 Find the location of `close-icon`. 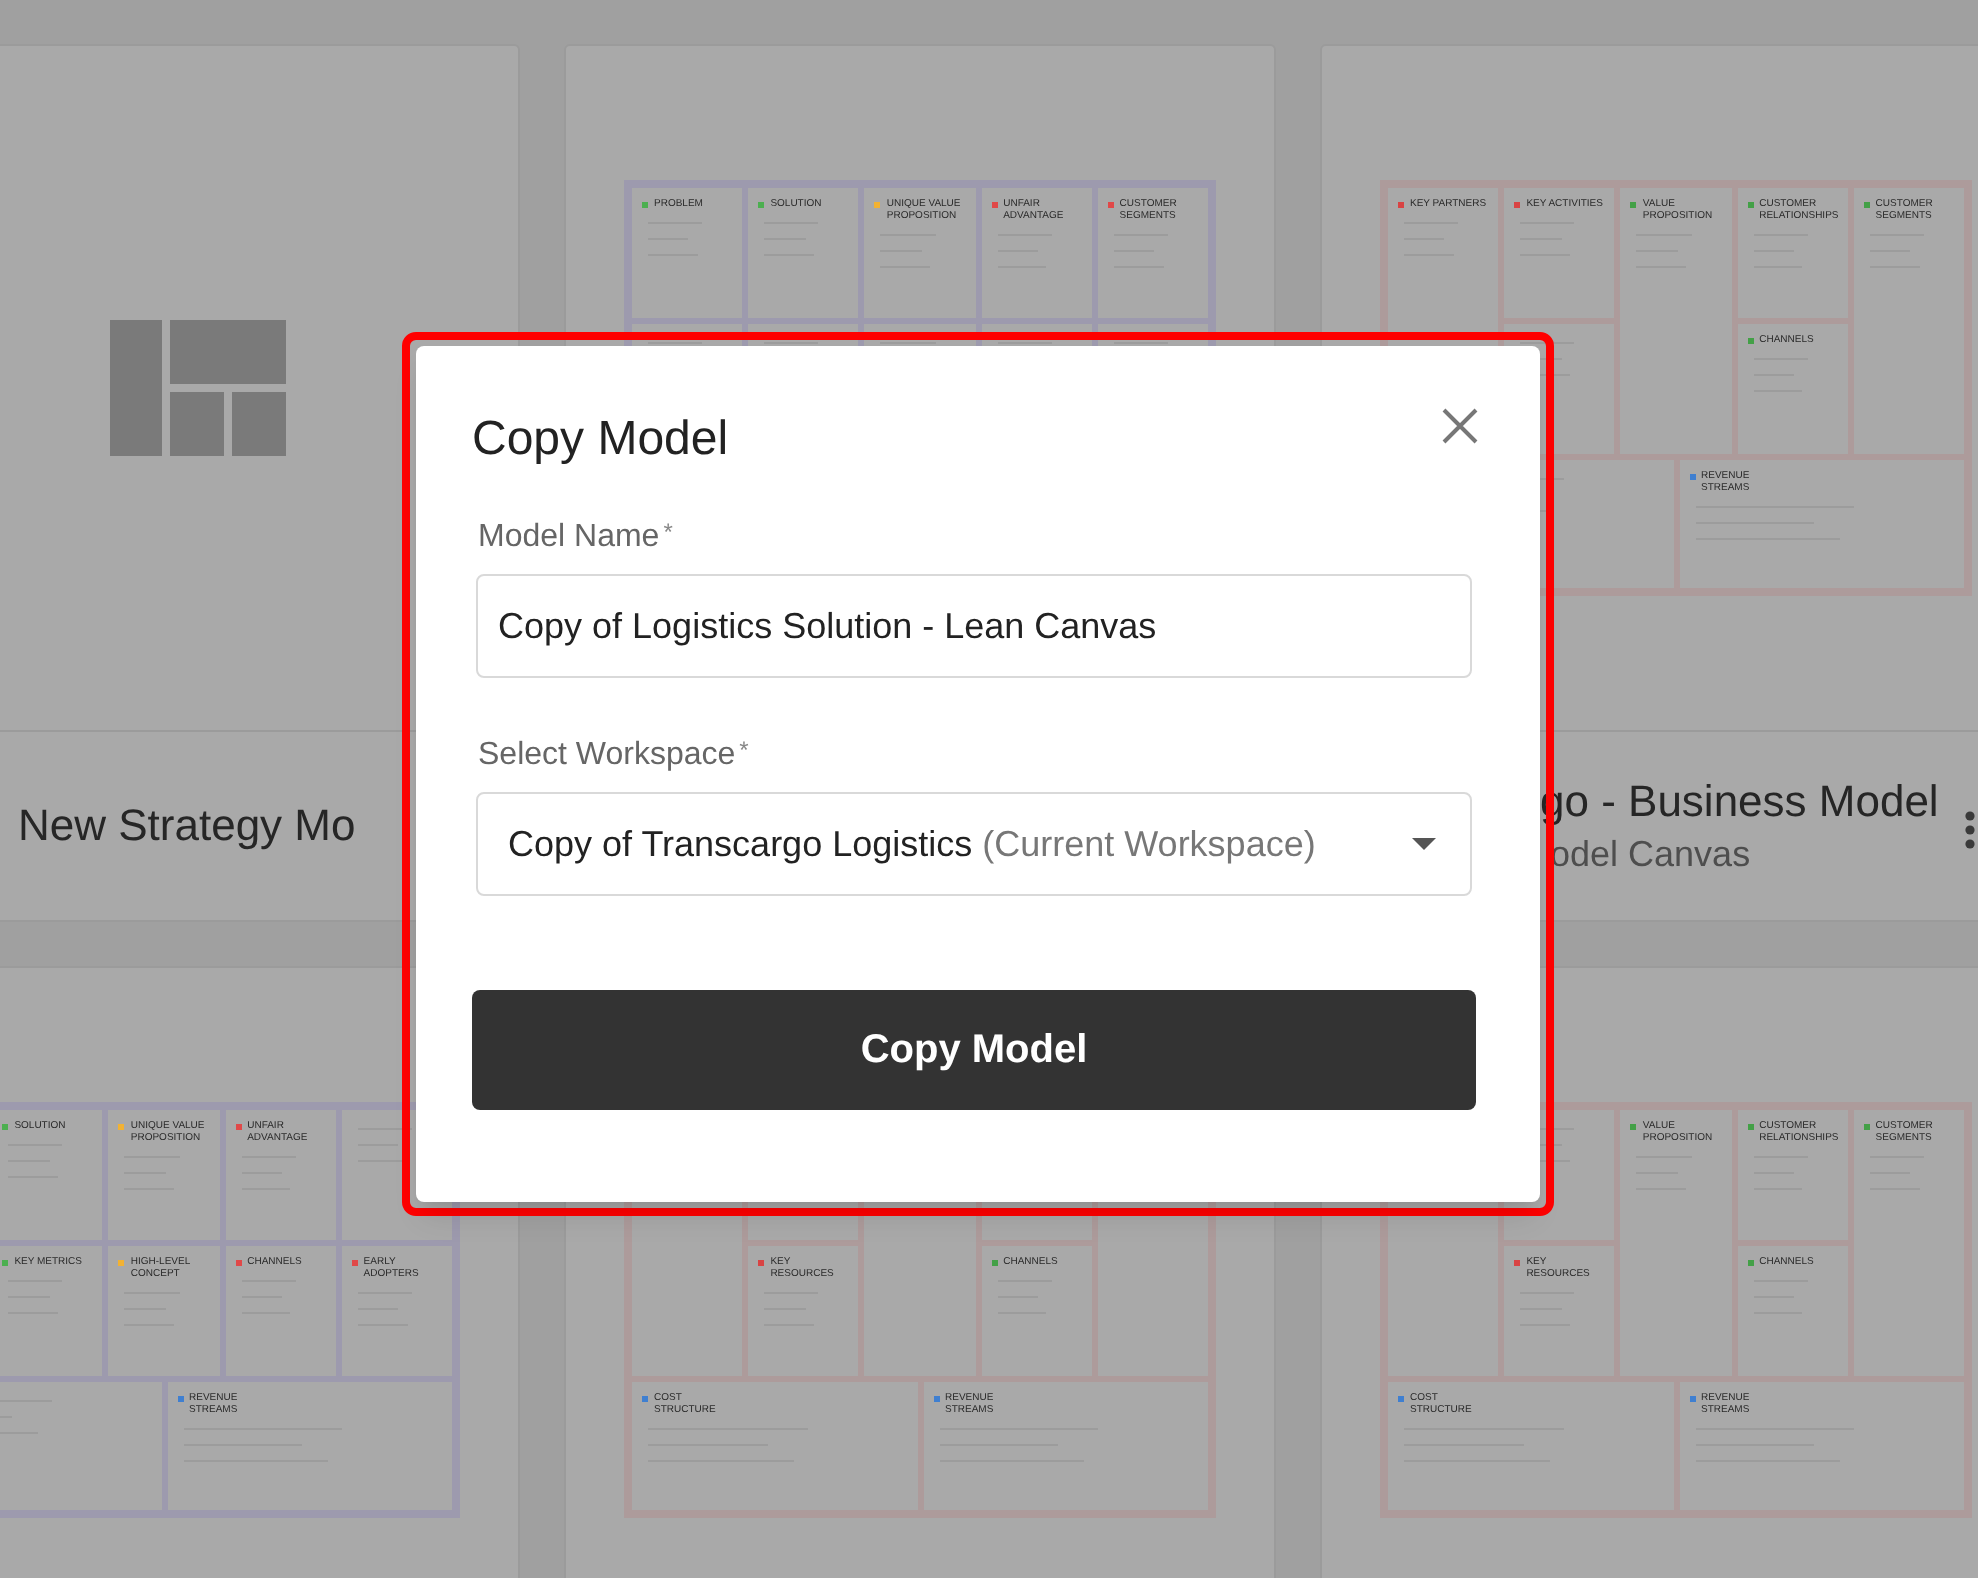

close-icon is located at coordinates (1460, 426).